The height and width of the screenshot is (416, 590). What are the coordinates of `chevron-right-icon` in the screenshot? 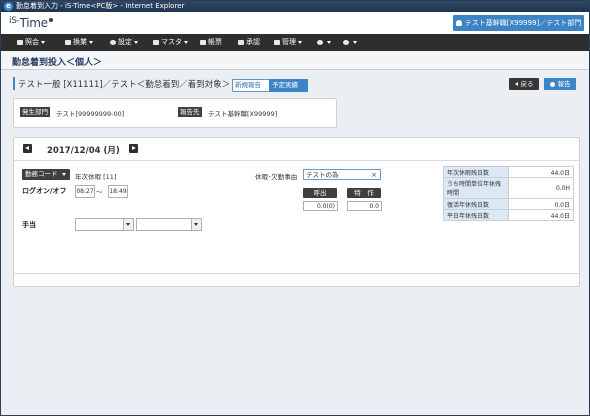 It's located at (134, 148).